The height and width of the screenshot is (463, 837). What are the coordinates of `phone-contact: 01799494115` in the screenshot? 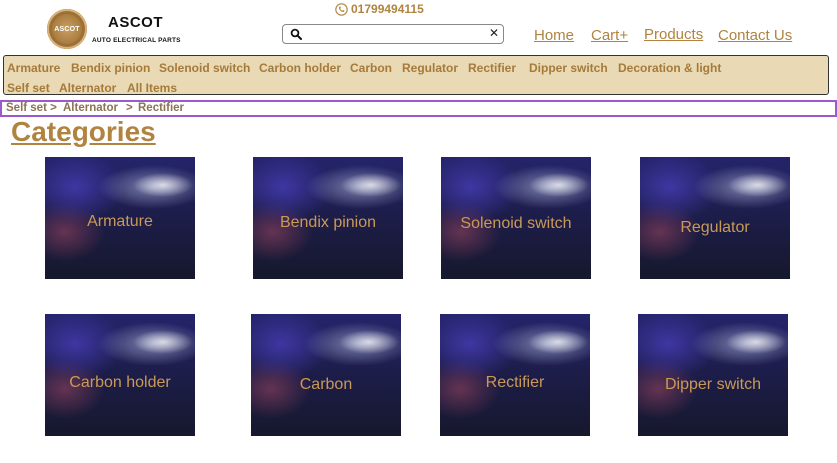 It's located at (379, 9).